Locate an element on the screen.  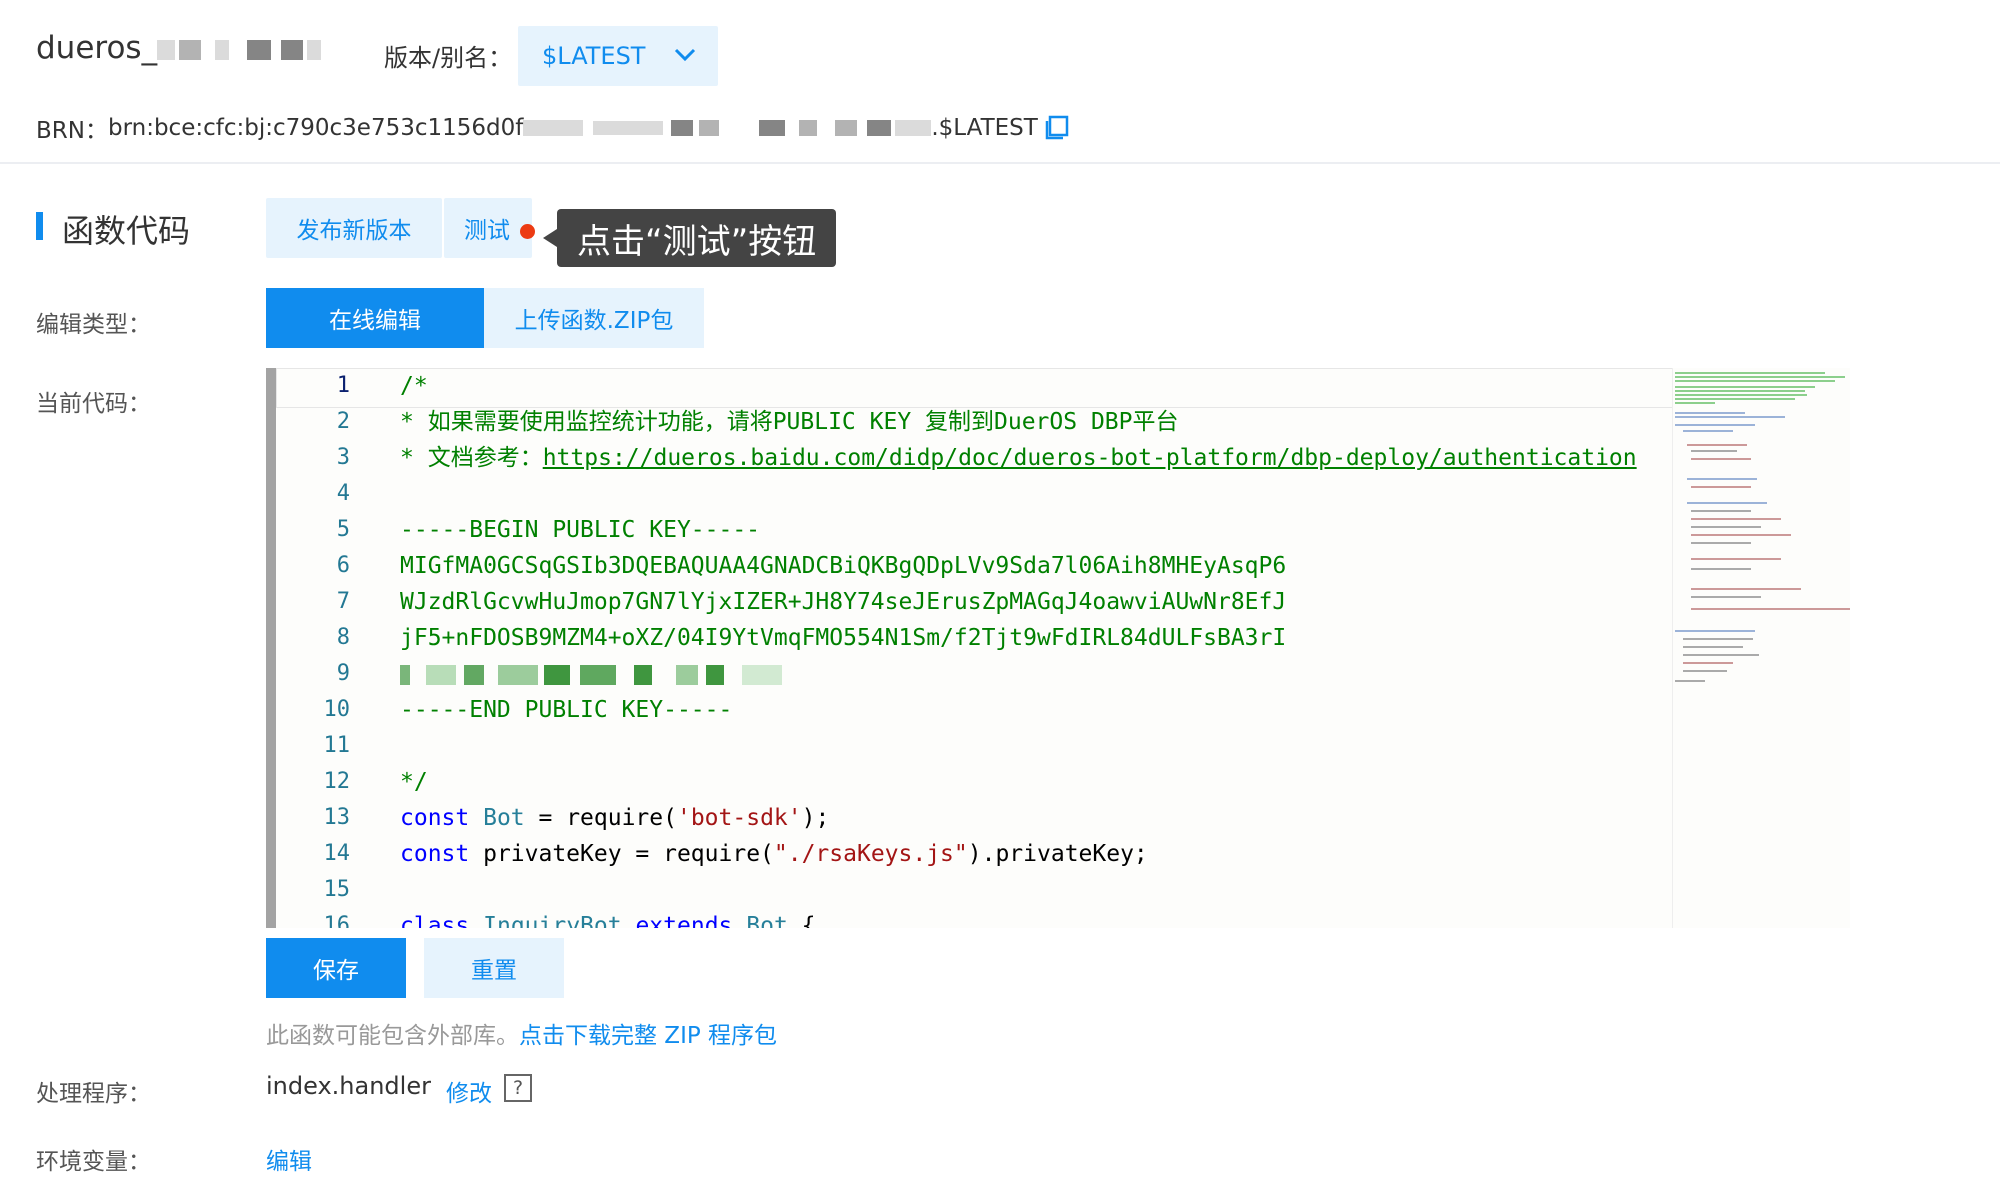
code-line: -----END PUBLIC KEY----- is located at coordinates (566, 710).